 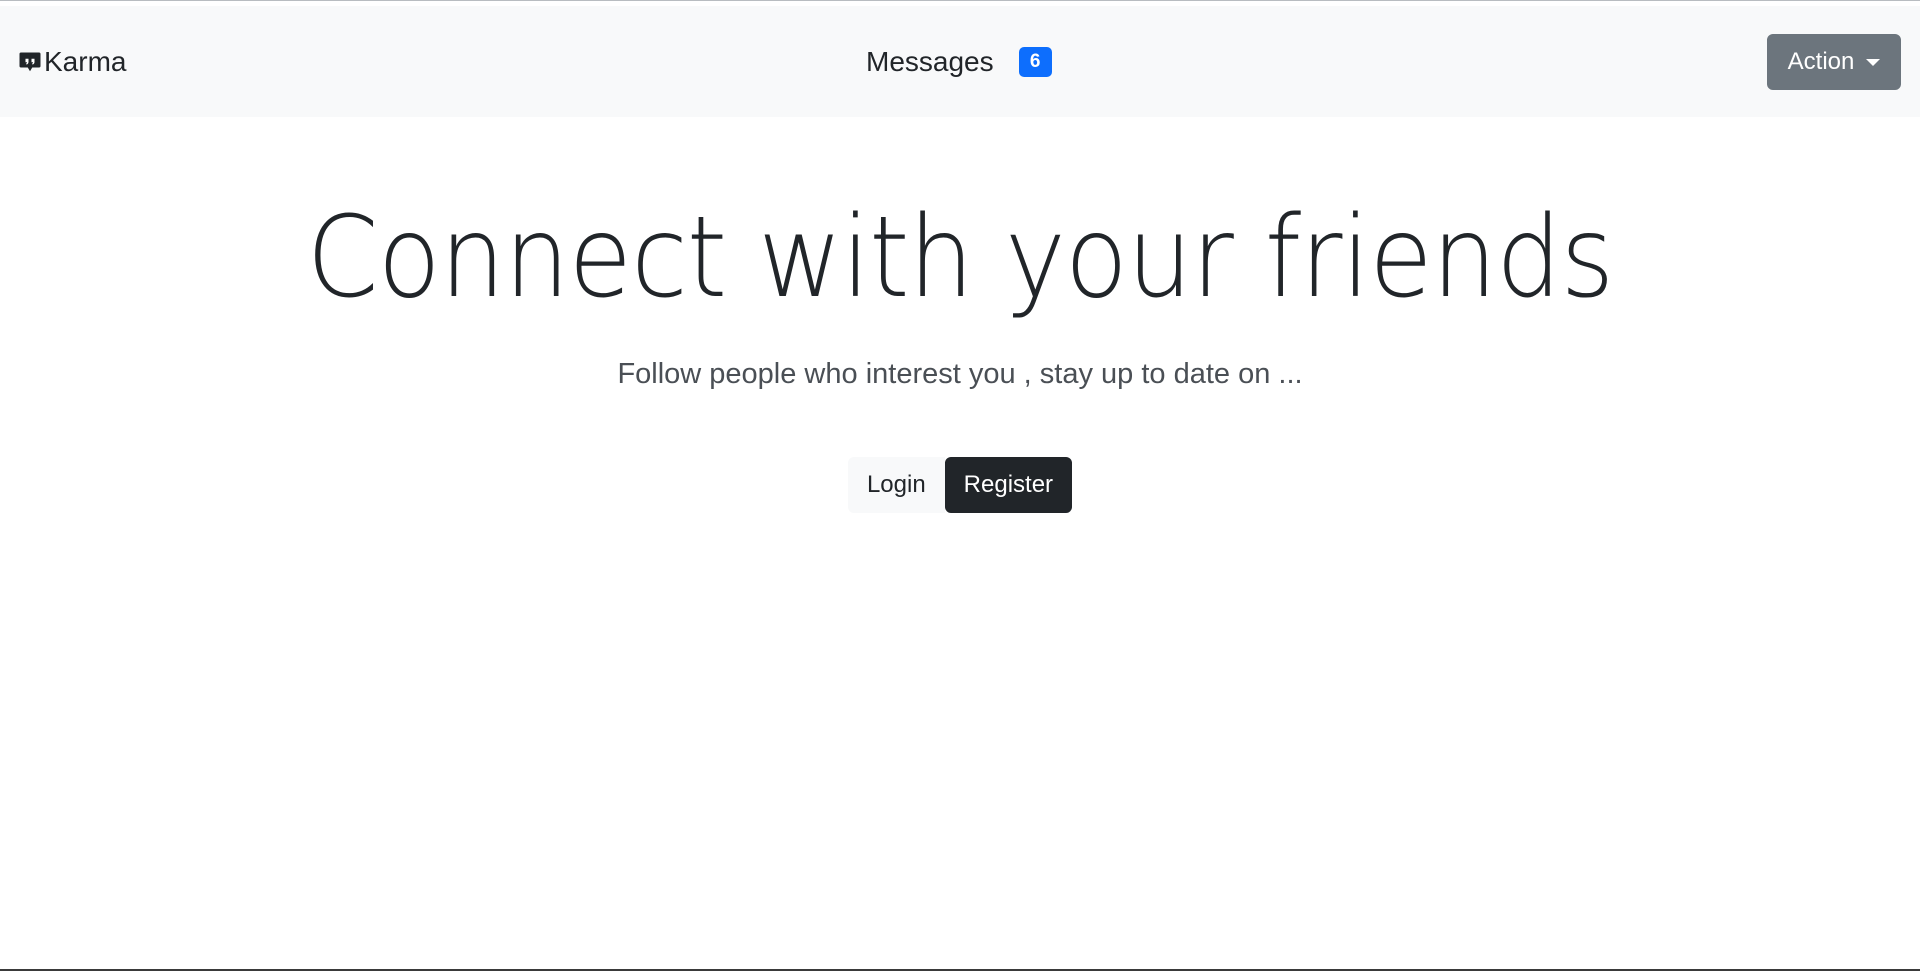 I want to click on caret-down-icon, so click(x=1873, y=62).